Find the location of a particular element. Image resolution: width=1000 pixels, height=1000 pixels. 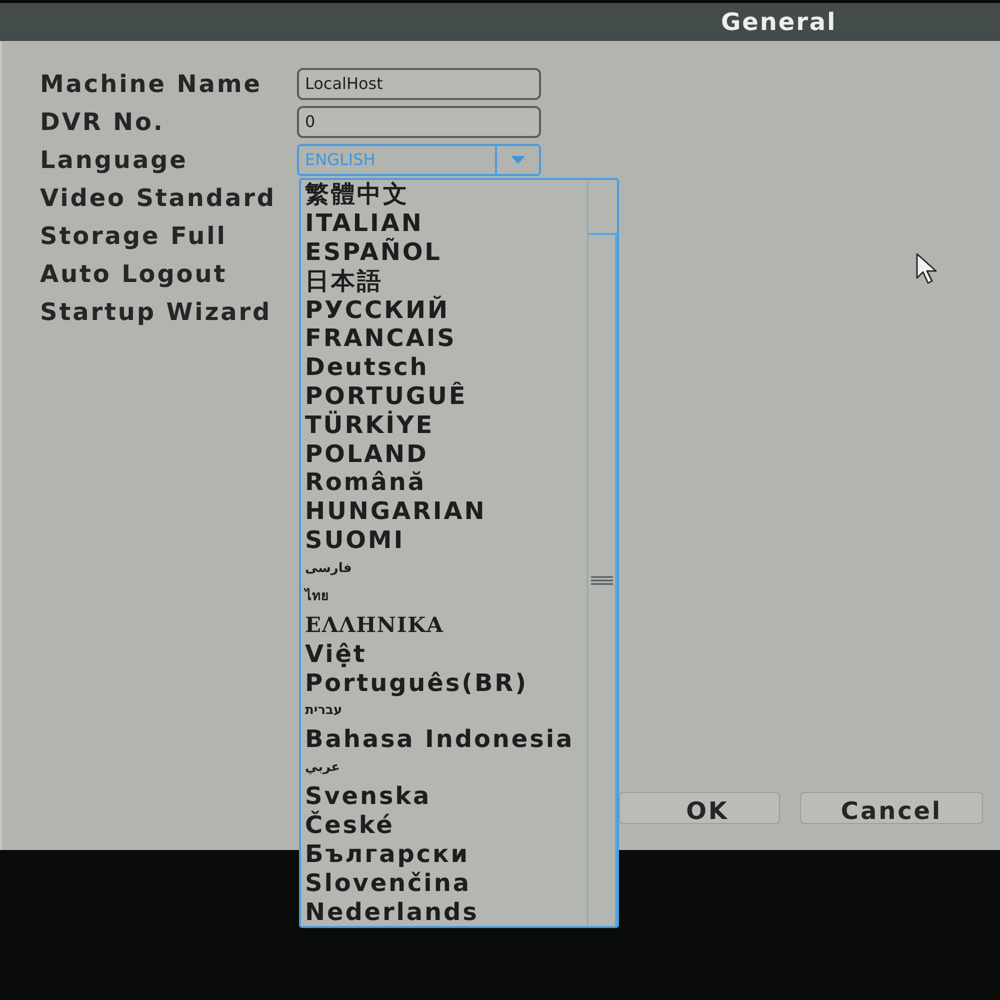

list-item: 繁體中文 is located at coordinates (444, 194).